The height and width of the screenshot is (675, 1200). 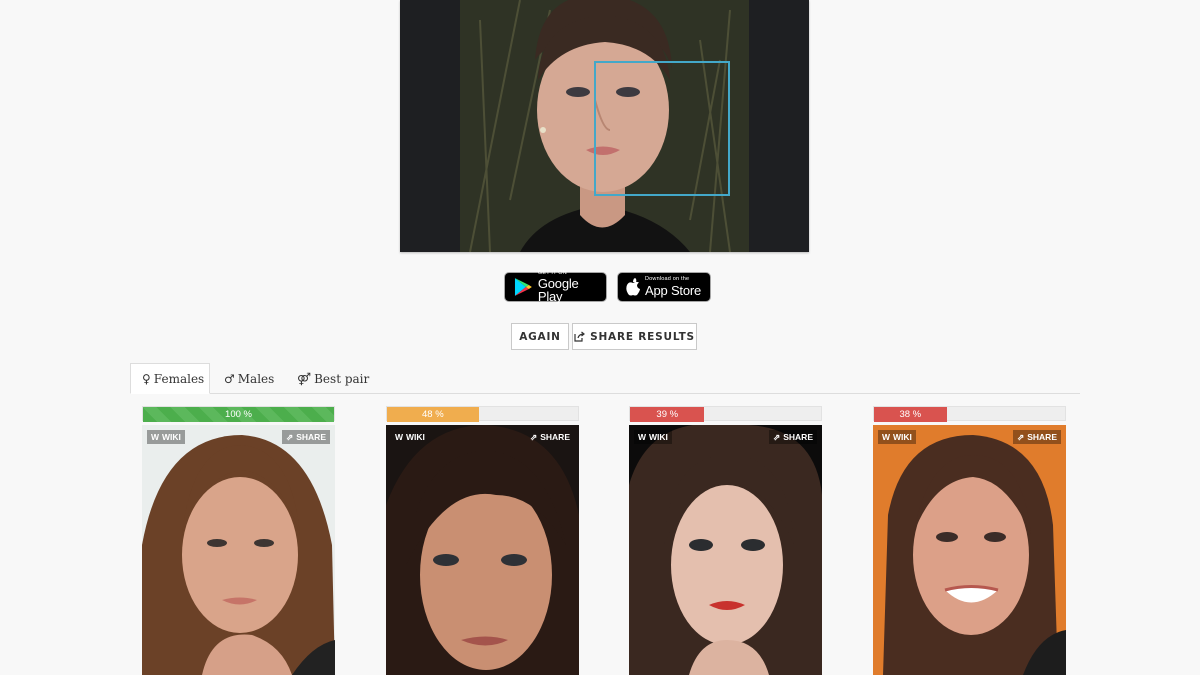 I want to click on google-play-big-text: Google Play, so click(x=558, y=290).